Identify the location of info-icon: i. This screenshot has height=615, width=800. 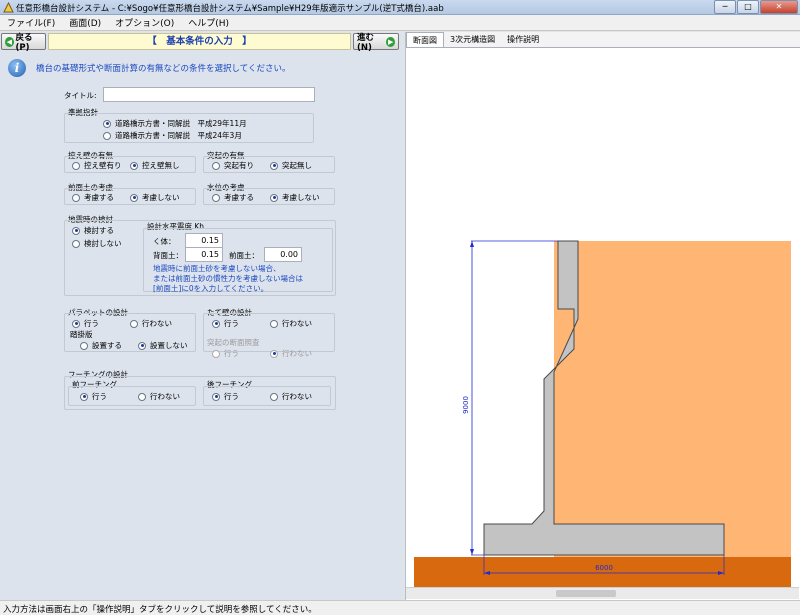
(17, 68).